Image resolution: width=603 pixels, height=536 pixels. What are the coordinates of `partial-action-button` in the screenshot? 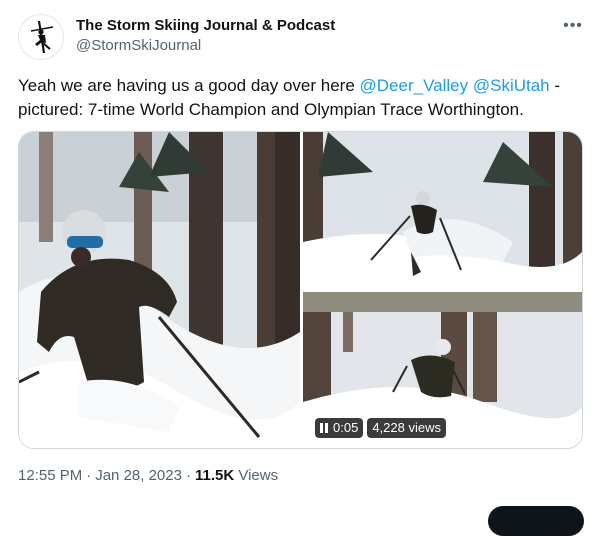 It's located at (536, 521).